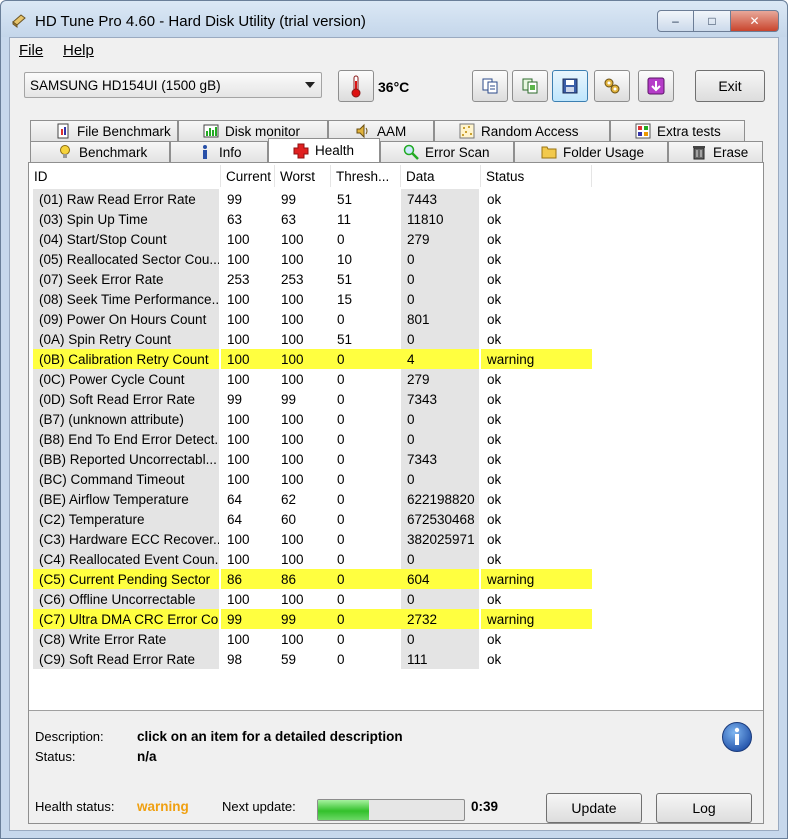  I want to click on column-header-data: Data, so click(441, 176).